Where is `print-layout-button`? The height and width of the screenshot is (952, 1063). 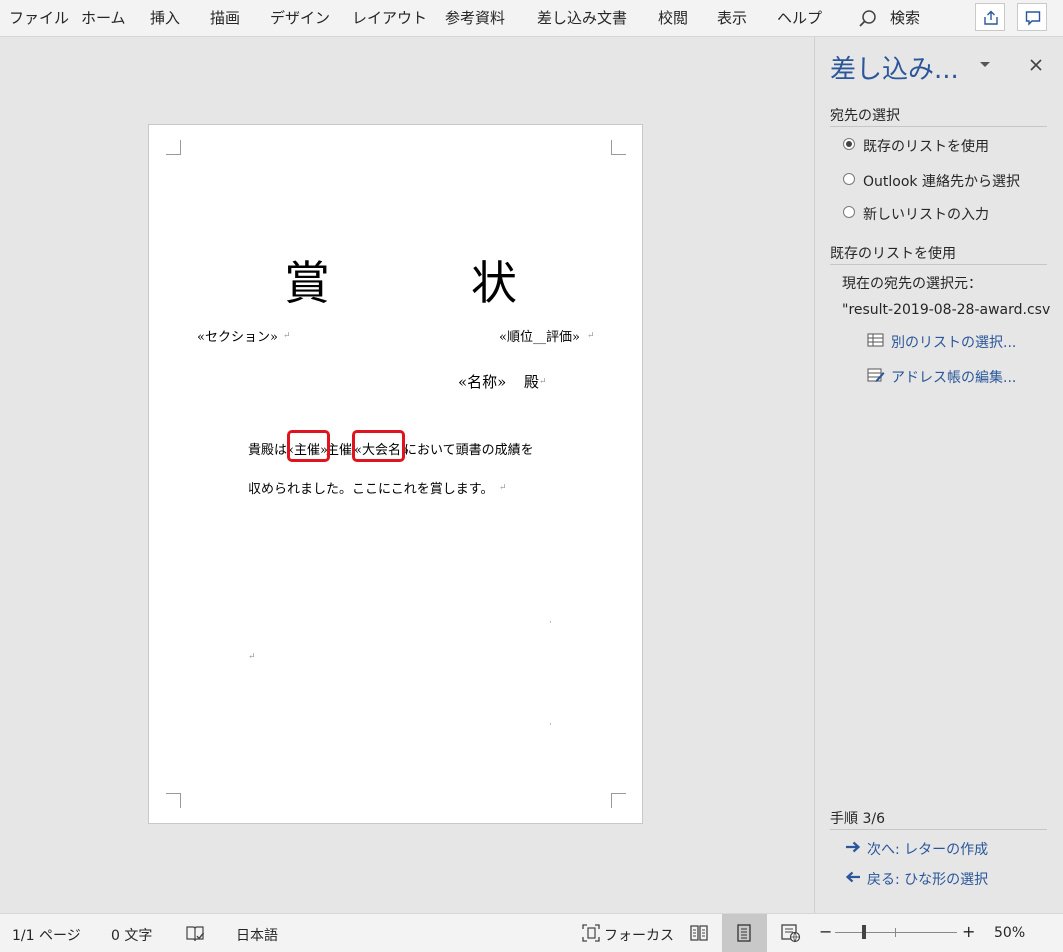
print-layout-button is located at coordinates (744, 933).